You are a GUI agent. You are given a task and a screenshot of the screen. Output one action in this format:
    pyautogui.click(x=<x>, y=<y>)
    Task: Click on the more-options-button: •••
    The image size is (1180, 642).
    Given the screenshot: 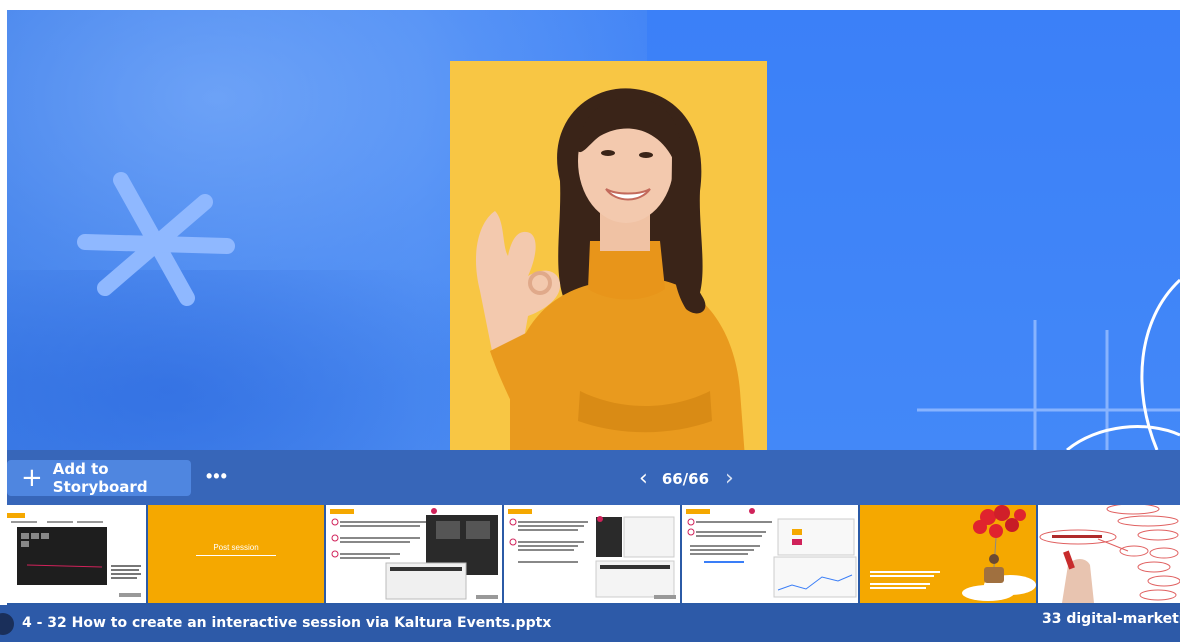 What is the action you would take?
    pyautogui.click(x=217, y=476)
    